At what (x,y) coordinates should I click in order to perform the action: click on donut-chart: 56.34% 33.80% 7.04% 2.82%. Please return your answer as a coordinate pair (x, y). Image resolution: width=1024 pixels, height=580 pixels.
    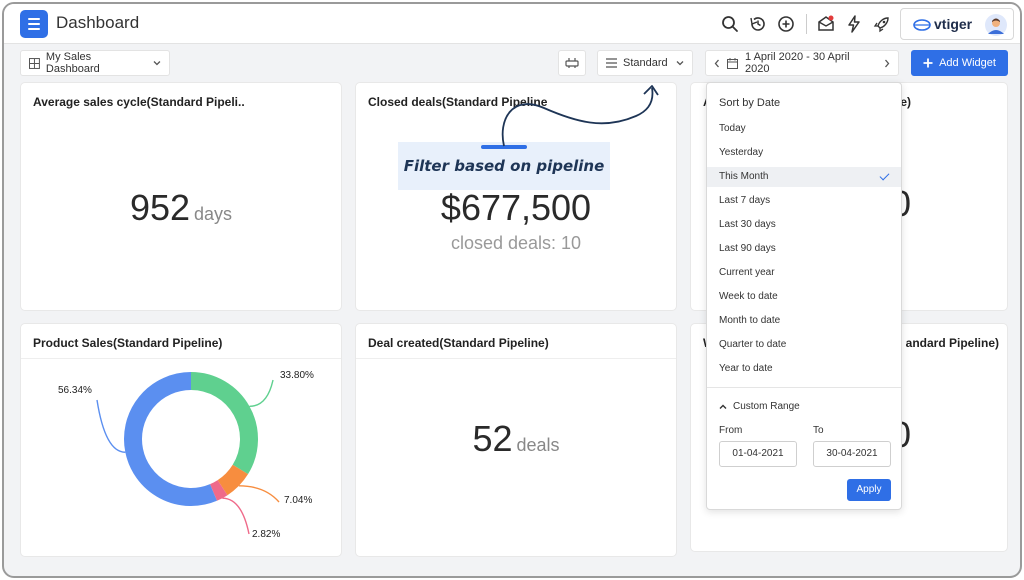
    Looking at the image, I should click on (186, 455).